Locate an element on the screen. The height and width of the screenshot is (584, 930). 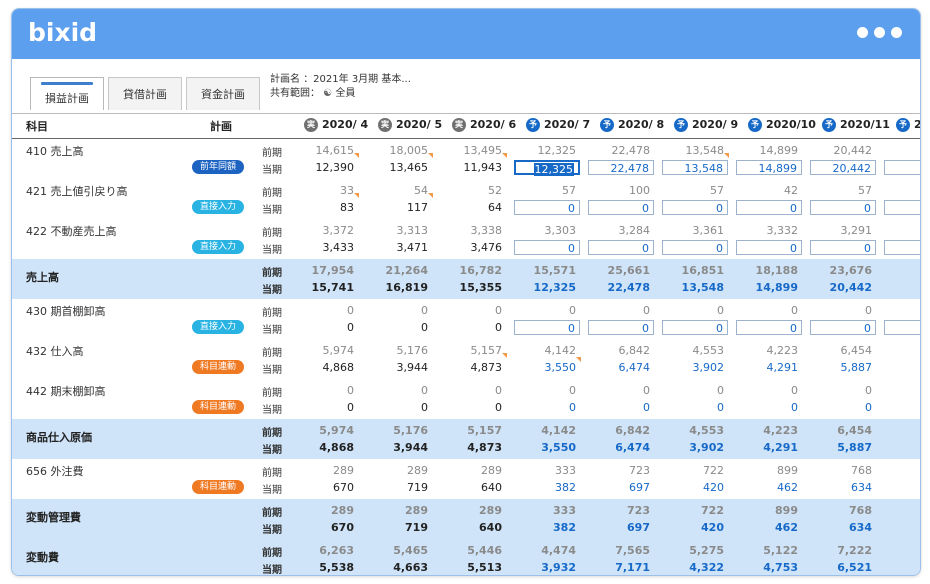
month-column-header: 予 2020/10 is located at coordinates (782, 125).